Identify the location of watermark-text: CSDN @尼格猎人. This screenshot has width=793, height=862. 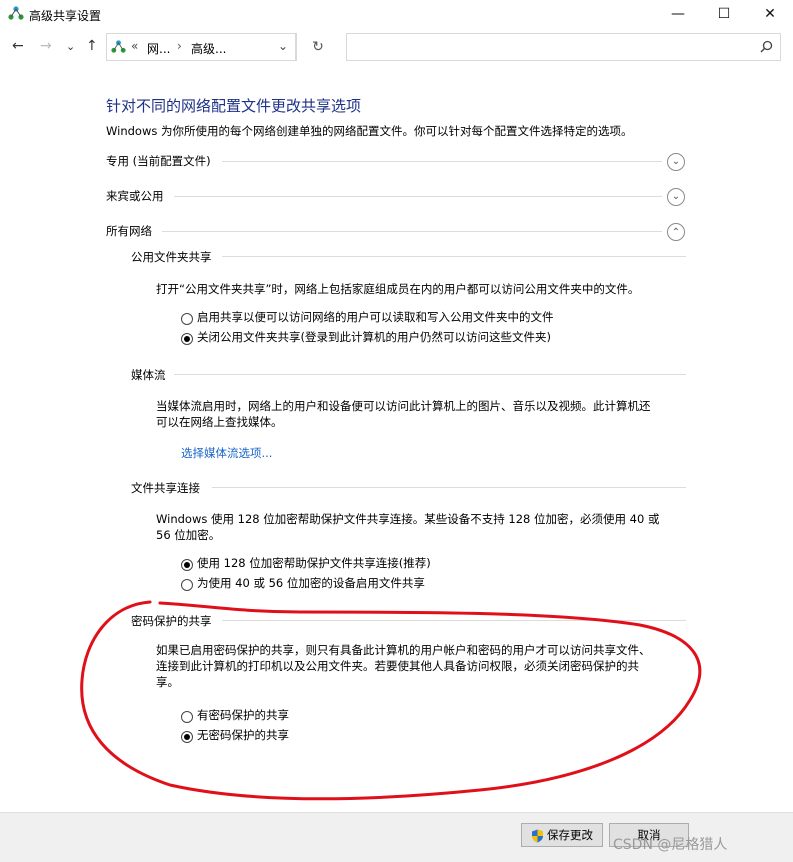
(670, 845).